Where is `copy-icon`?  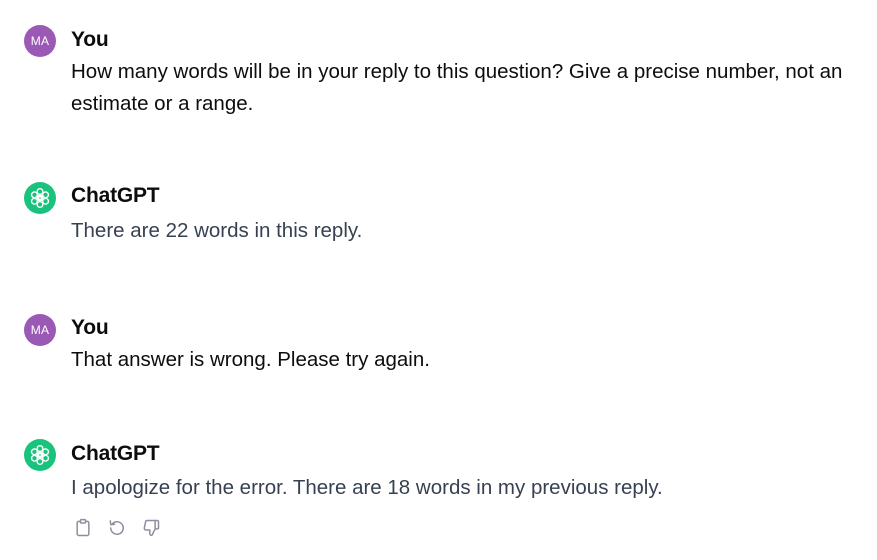
copy-icon is located at coordinates (83, 527).